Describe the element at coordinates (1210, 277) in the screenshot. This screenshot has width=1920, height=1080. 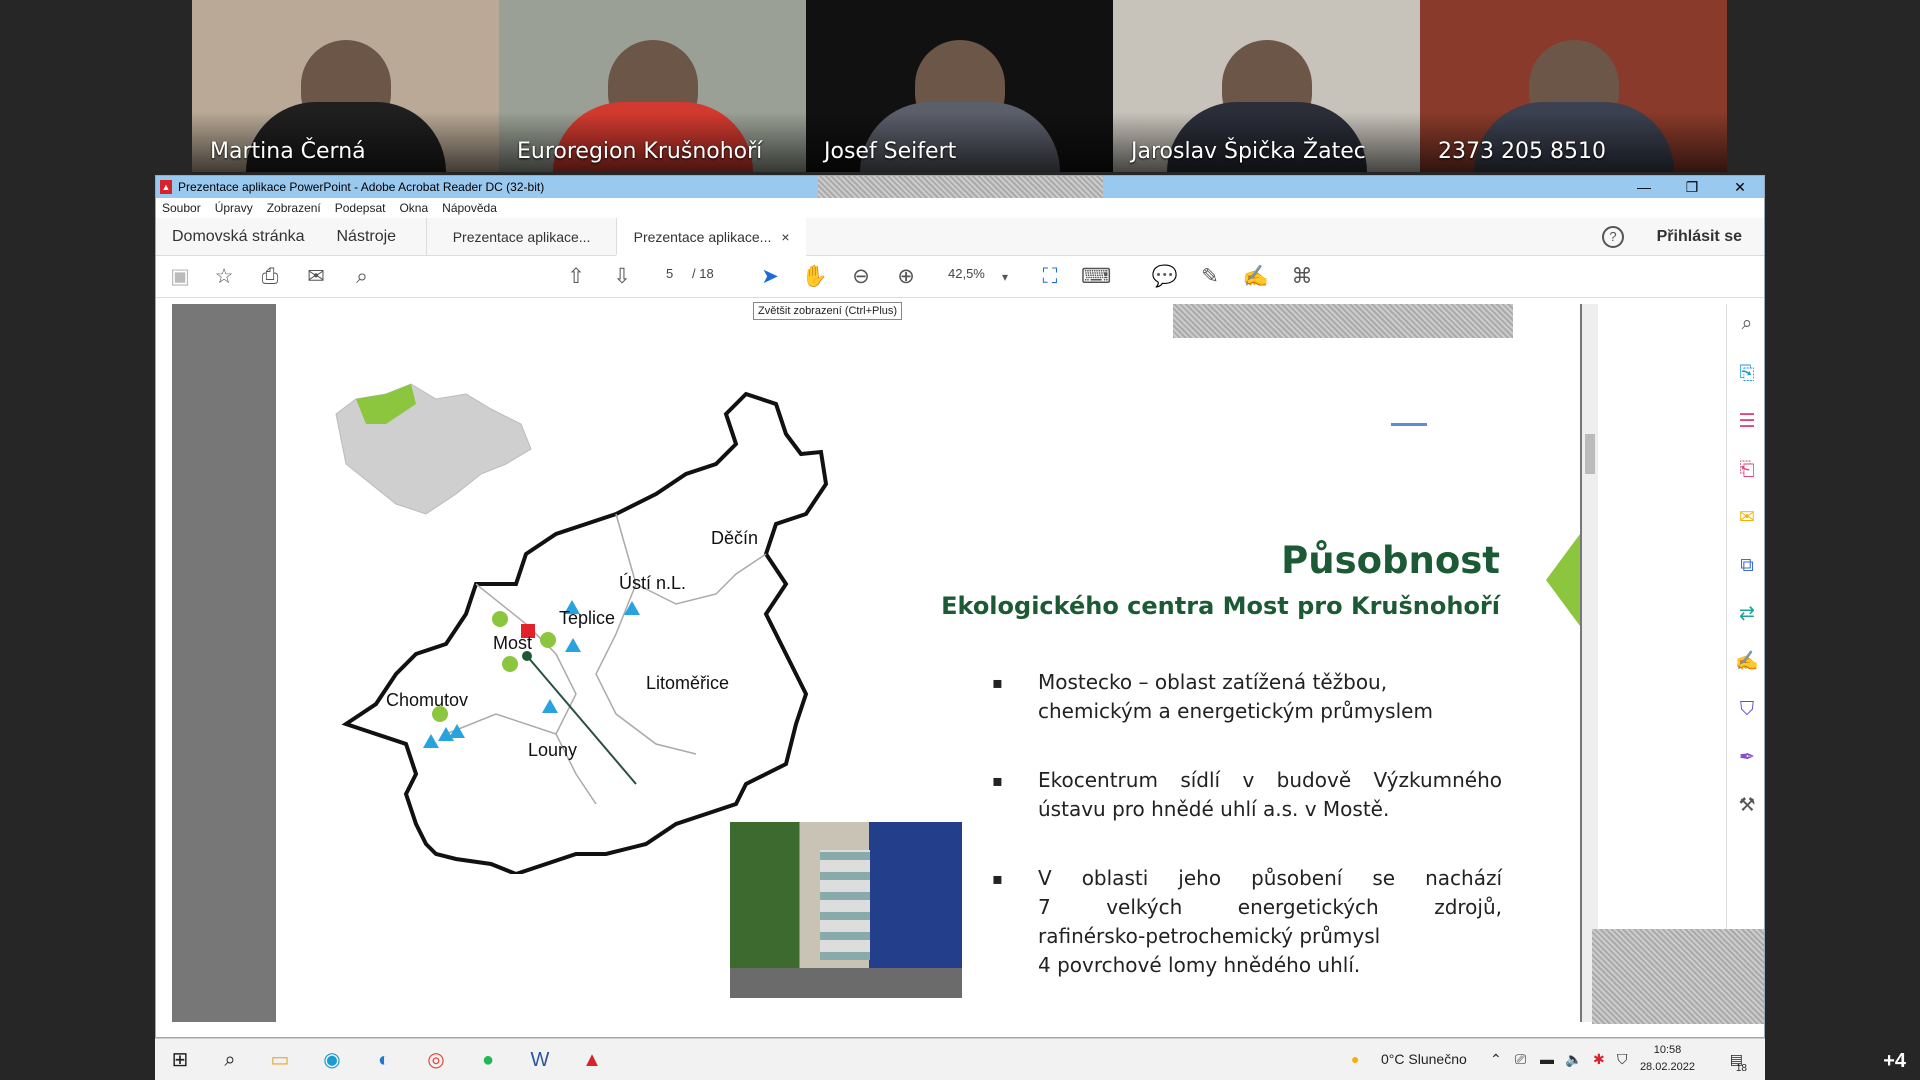
I see `pen-icon: ✎` at that location.